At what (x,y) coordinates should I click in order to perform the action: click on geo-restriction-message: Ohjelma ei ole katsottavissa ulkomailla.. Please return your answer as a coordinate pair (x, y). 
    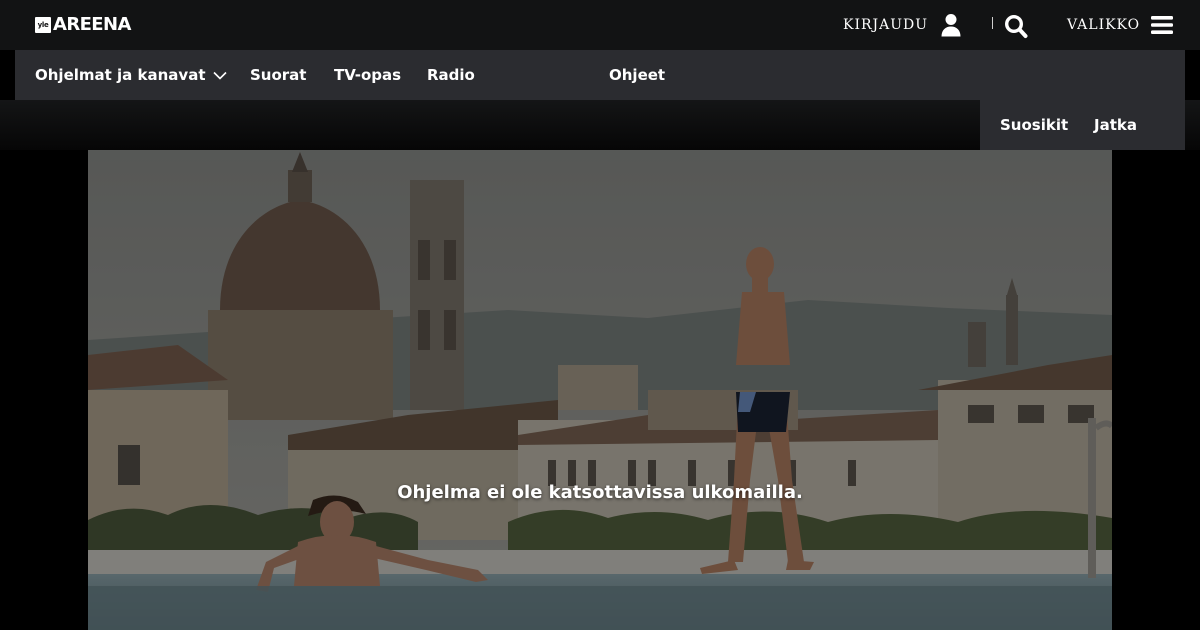
    Looking at the image, I should click on (600, 492).